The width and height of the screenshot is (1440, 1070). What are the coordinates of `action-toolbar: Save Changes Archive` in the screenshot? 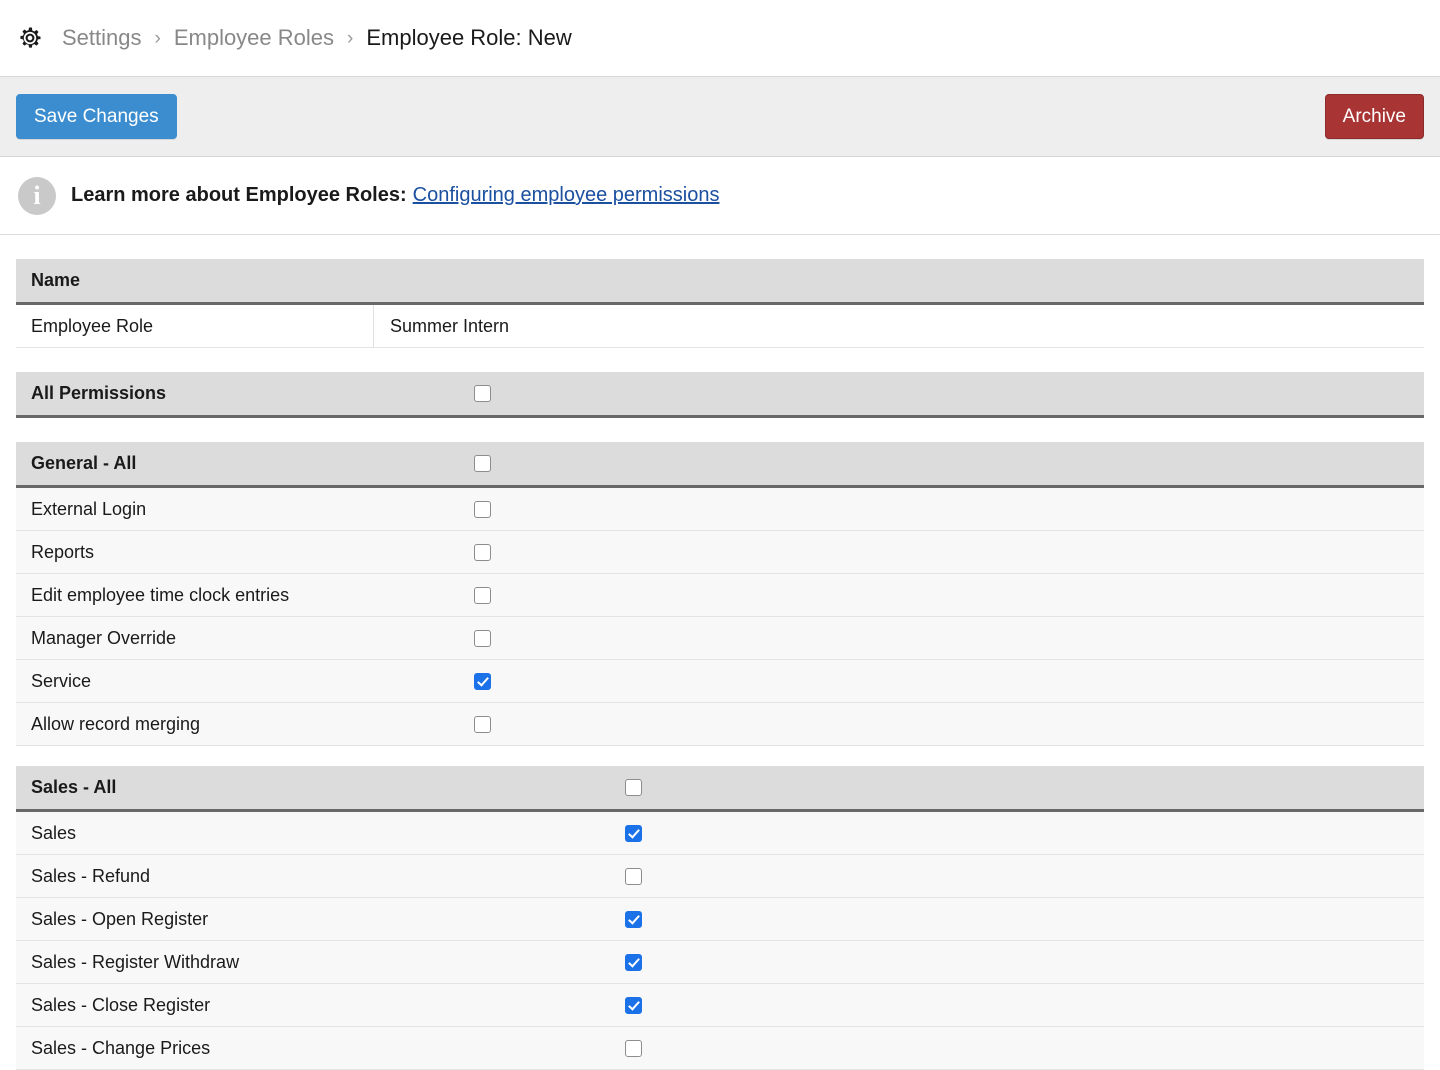 It's located at (720, 117).